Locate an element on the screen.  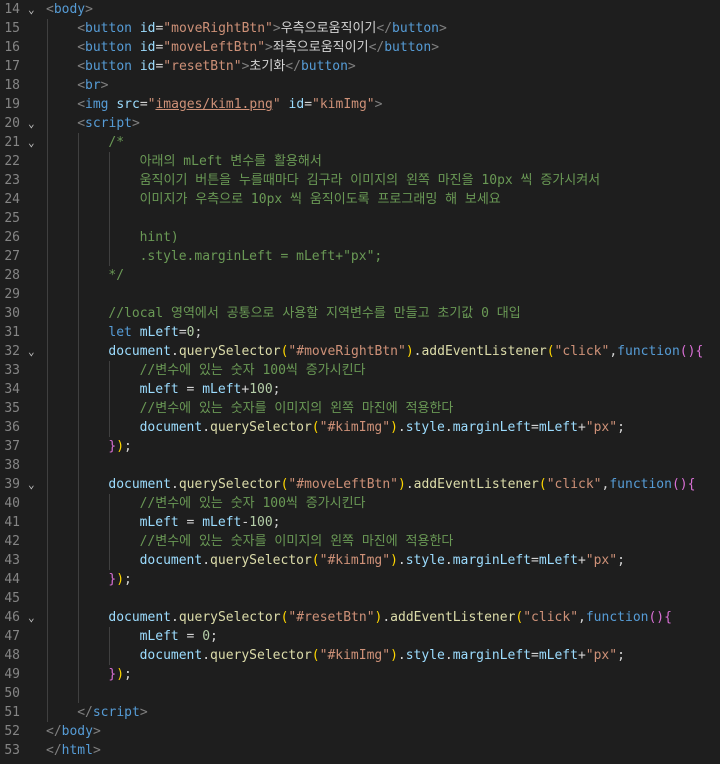
code-token: style is located at coordinates (425, 427).